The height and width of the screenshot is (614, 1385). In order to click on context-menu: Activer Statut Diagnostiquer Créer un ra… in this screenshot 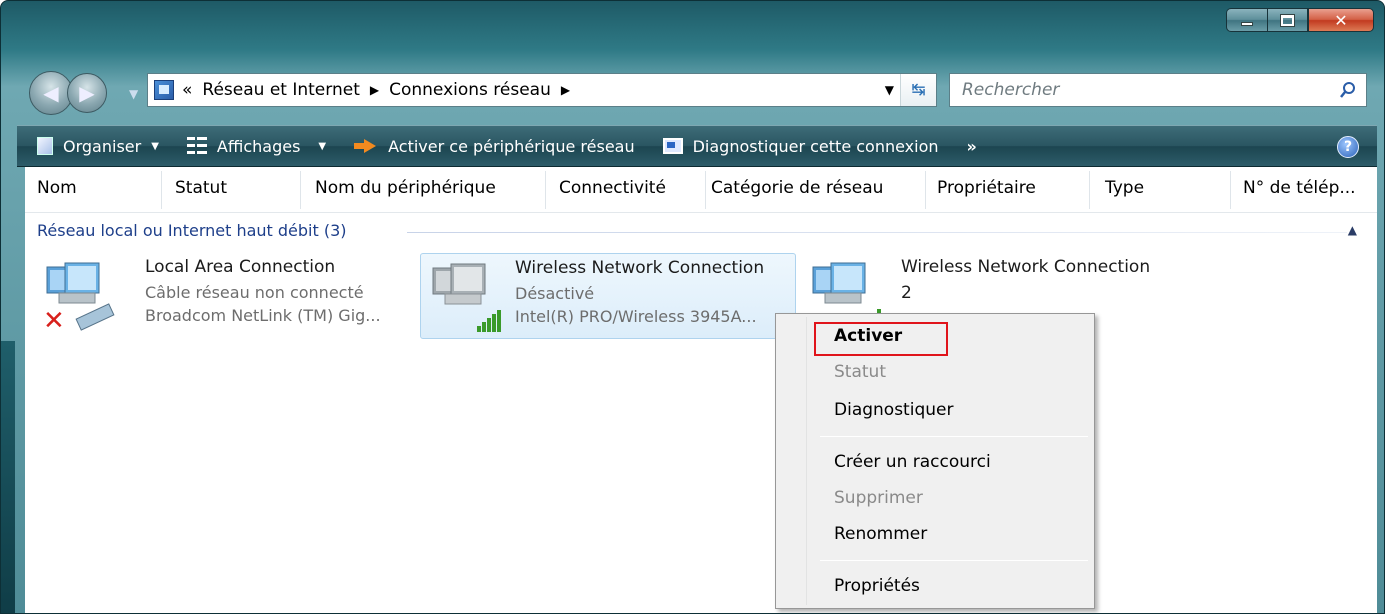, I will do `click(935, 461)`.